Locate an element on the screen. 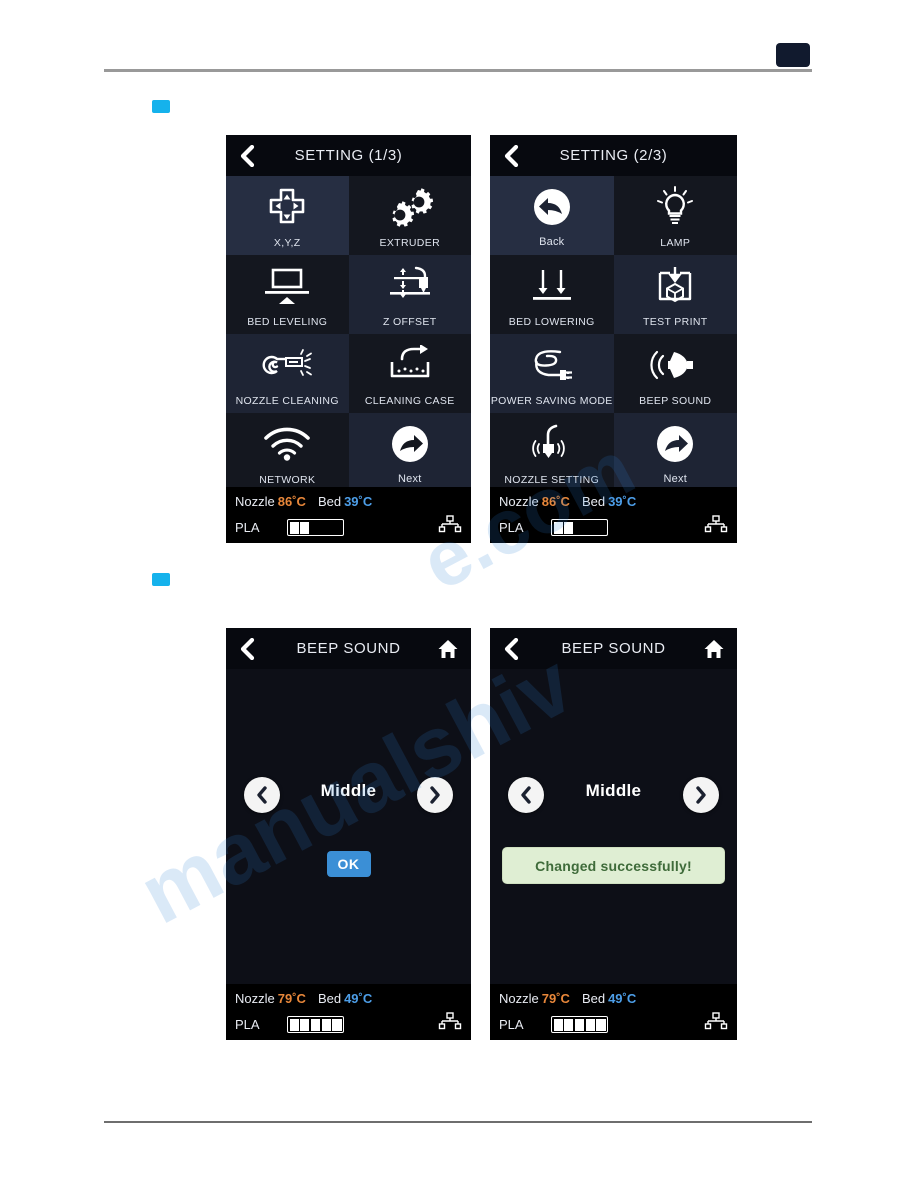 This screenshot has height=1188, width=918. screen3-status-bar: Nozzle 79˚C Bed 49˚C PLA is located at coordinates (348, 1012).